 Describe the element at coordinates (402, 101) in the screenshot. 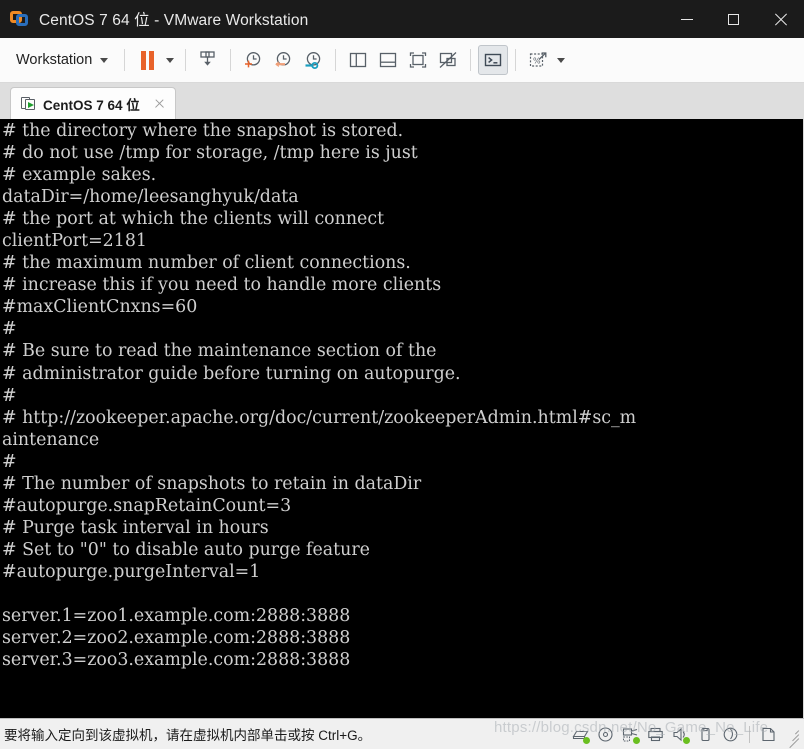

I see `vm-tab-strip: CentOS 7 64 位` at that location.